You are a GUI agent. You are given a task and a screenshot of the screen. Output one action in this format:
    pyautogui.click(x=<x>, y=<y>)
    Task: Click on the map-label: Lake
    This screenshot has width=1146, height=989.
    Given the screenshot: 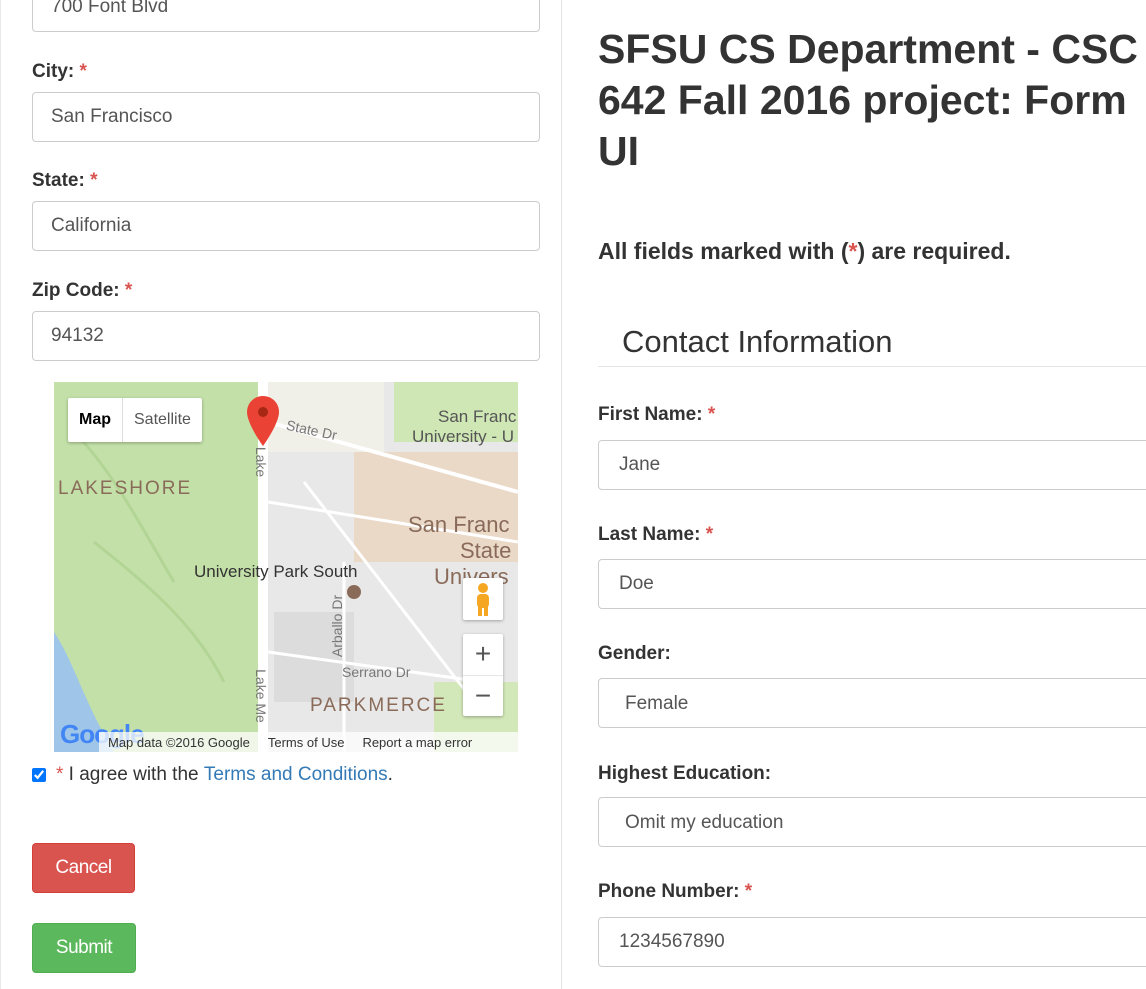 What is the action you would take?
    pyautogui.click(x=261, y=462)
    